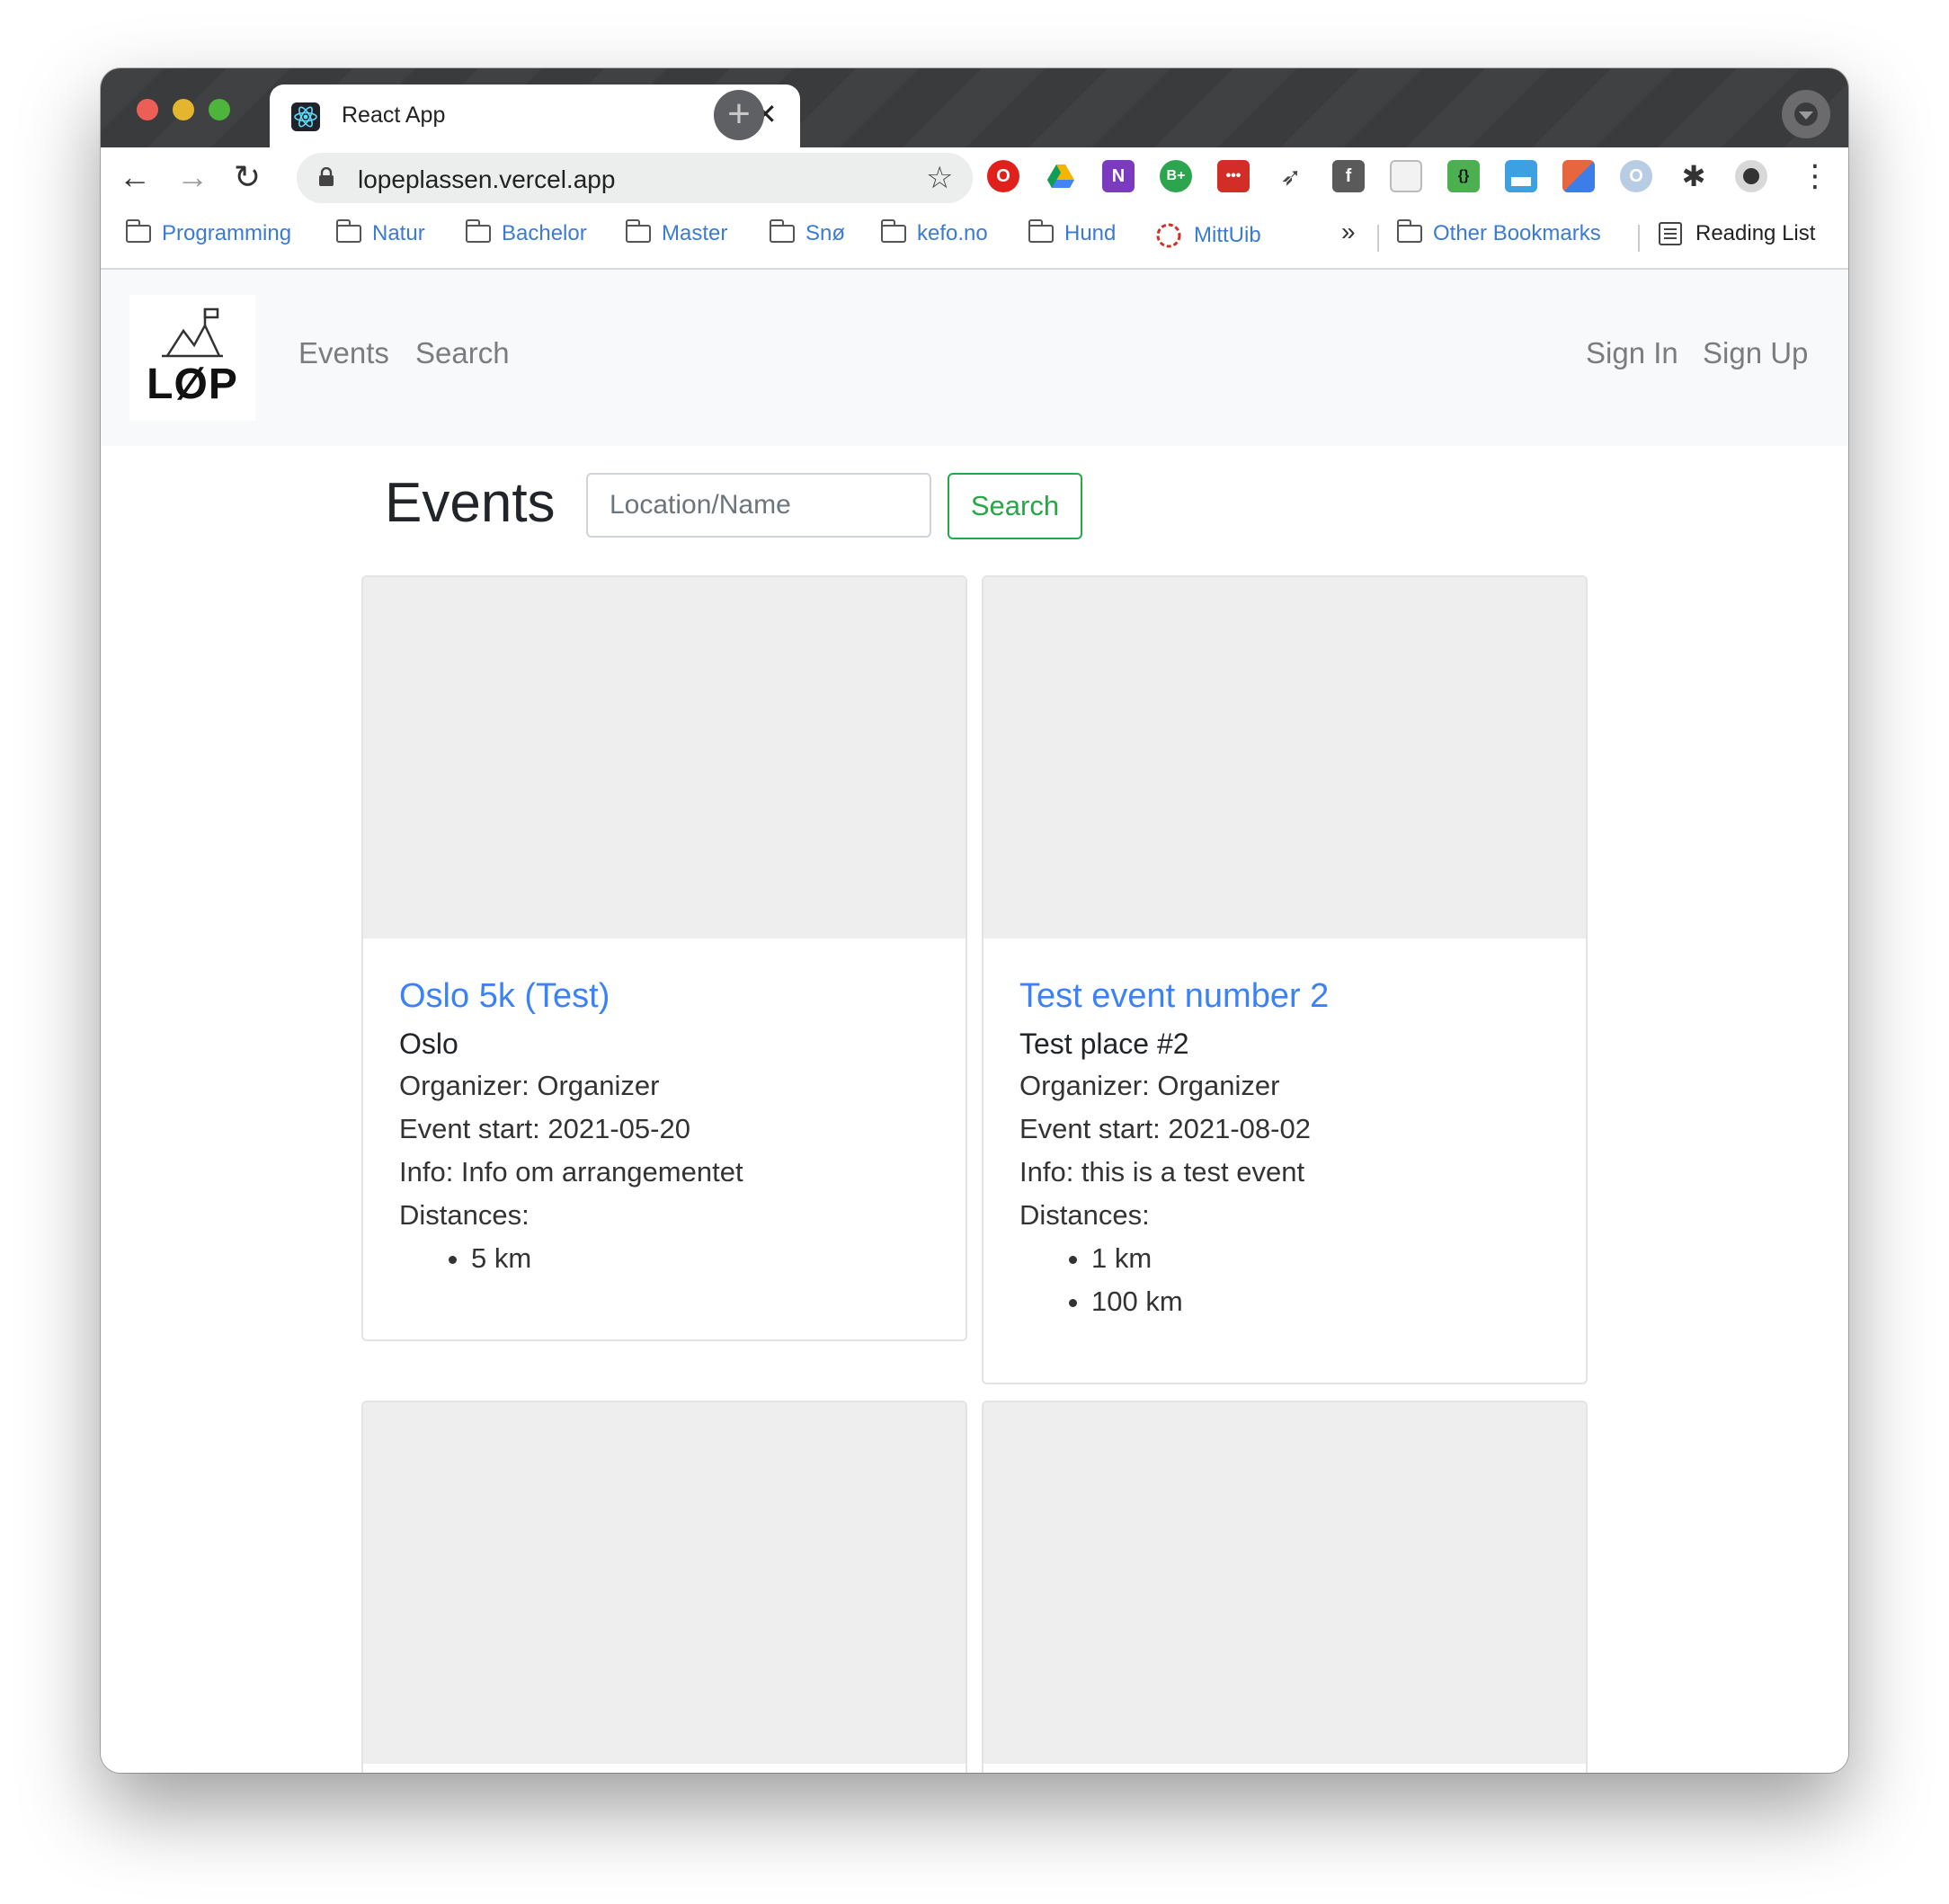  Describe the element at coordinates (343, 353) in the screenshot. I see `nav-link-events: Events` at that location.